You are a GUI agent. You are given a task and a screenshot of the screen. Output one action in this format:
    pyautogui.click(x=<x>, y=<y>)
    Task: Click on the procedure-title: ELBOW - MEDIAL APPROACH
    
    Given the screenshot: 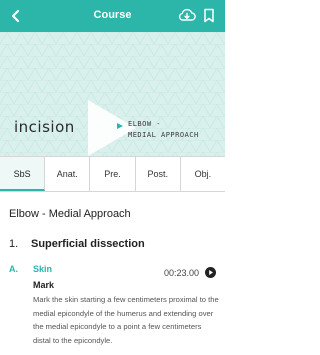 What is the action you would take?
    pyautogui.click(x=163, y=130)
    